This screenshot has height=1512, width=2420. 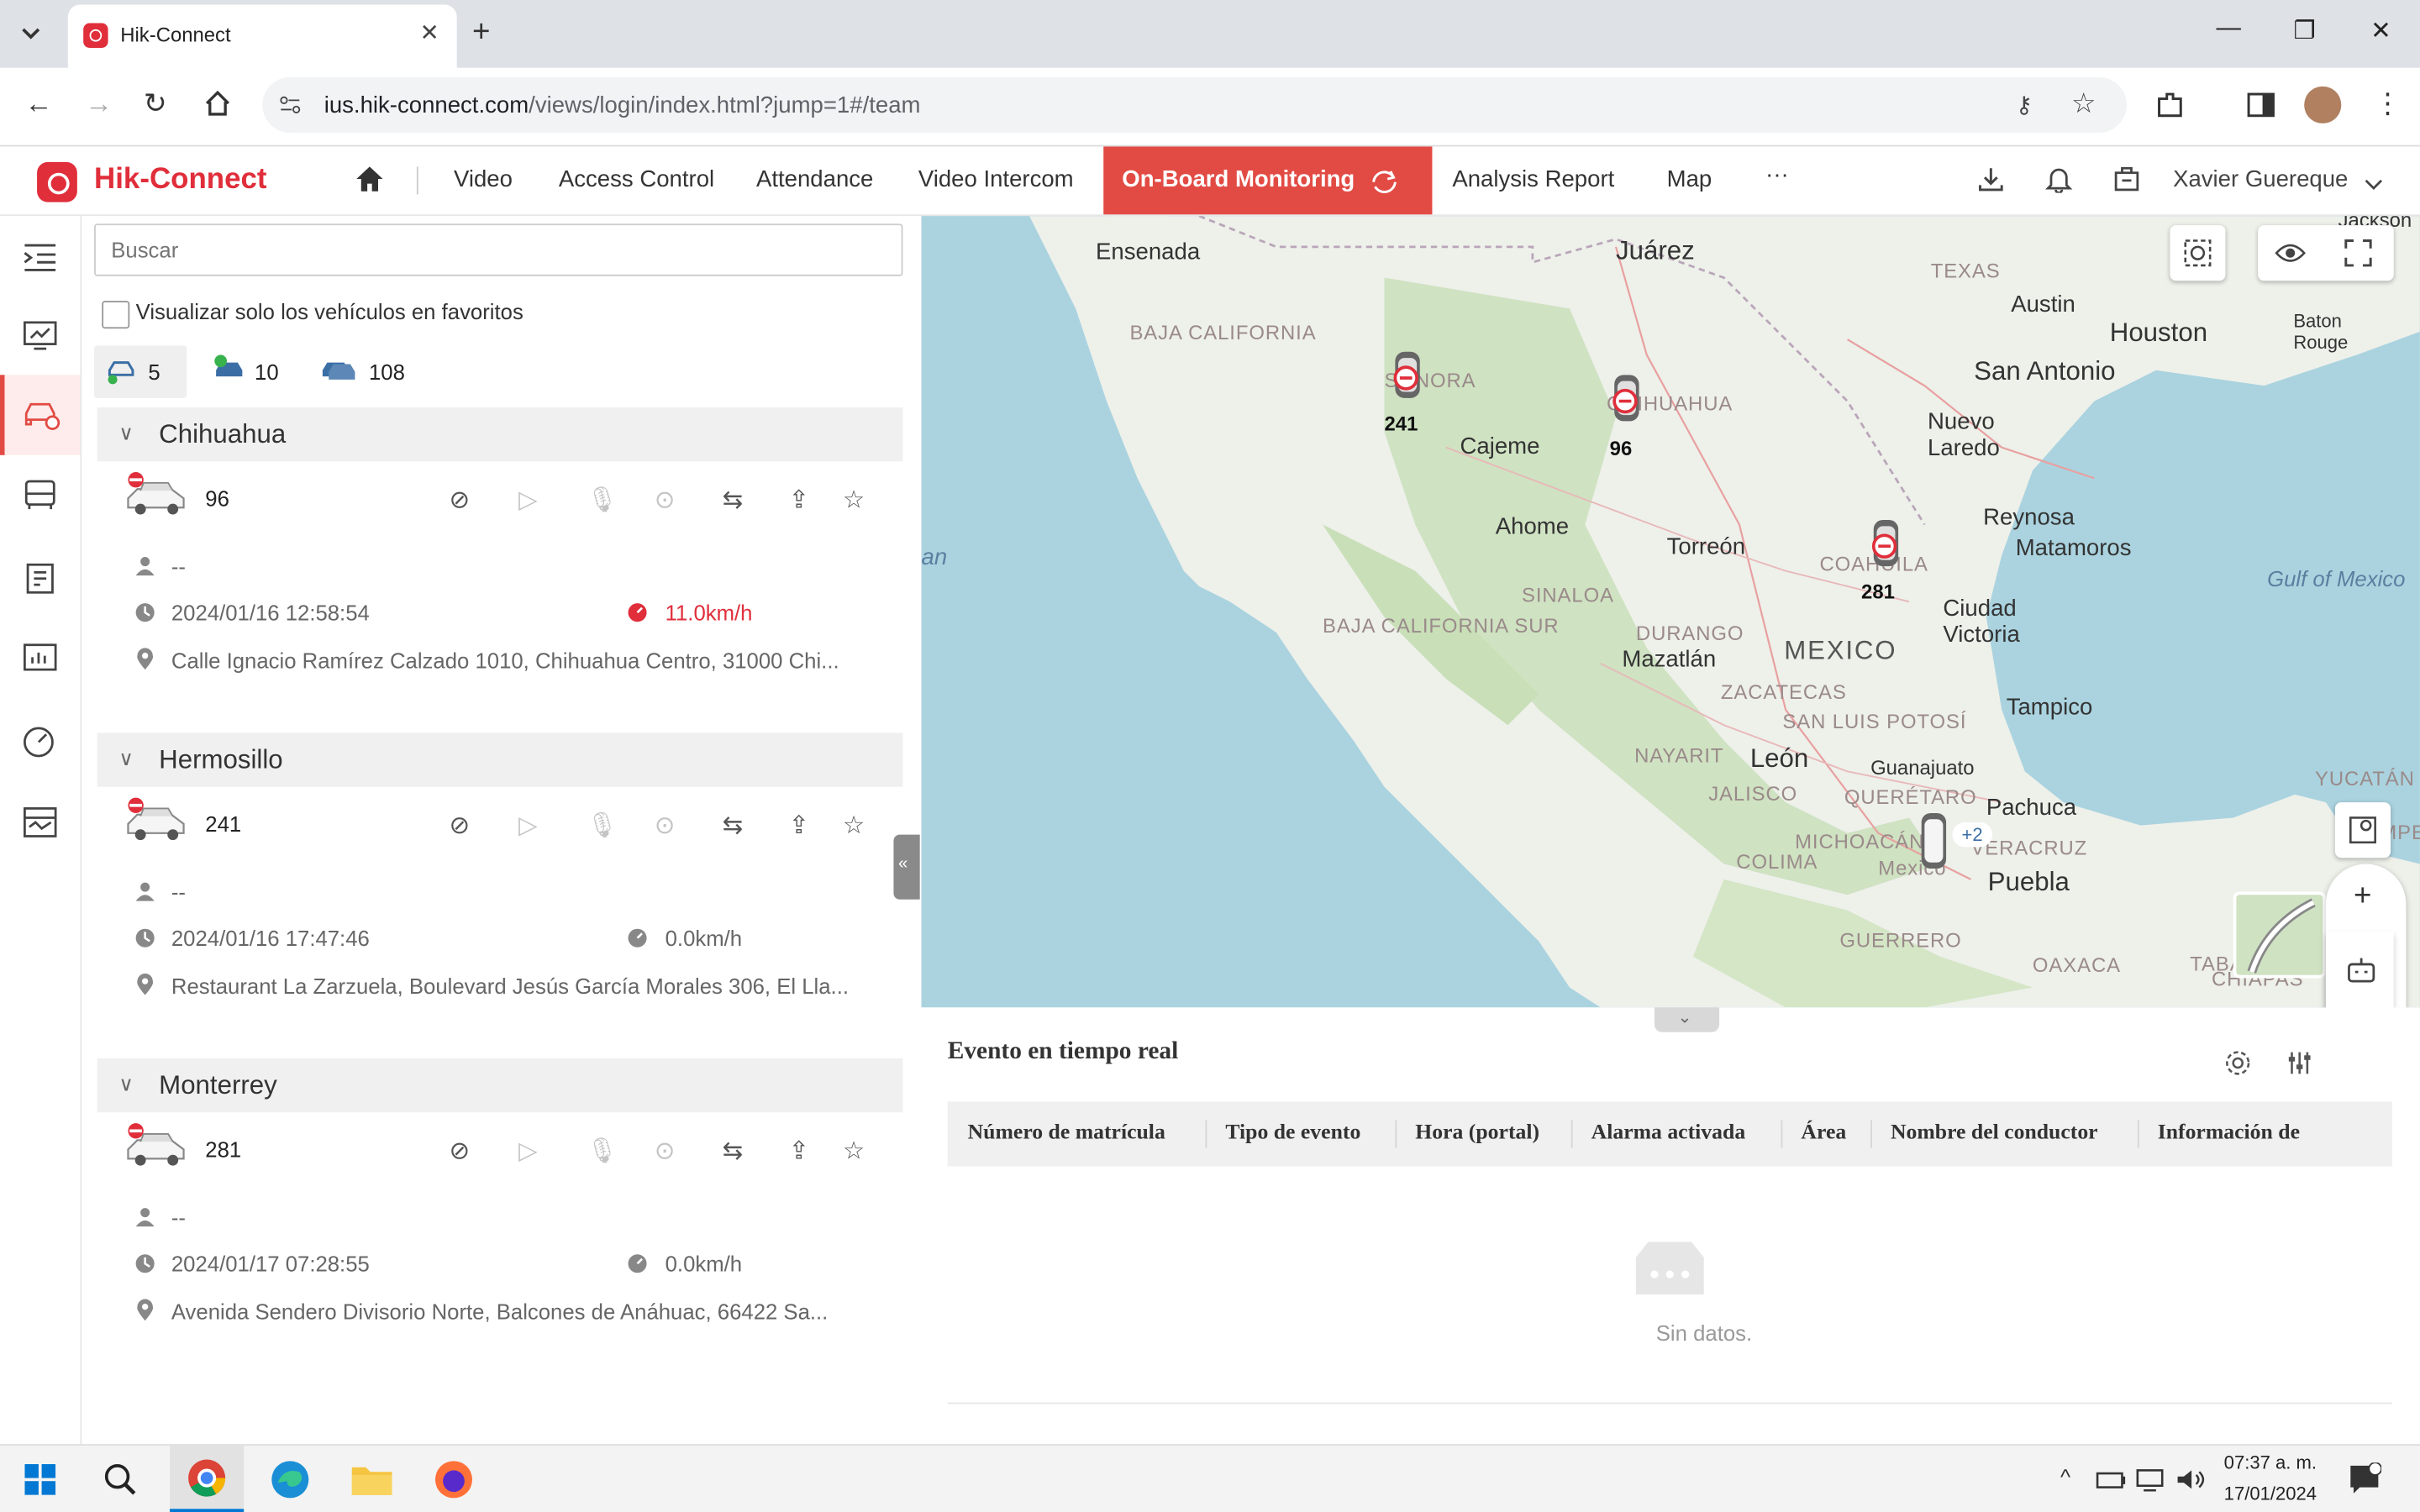 I want to click on back-icon: ←, so click(x=38, y=104).